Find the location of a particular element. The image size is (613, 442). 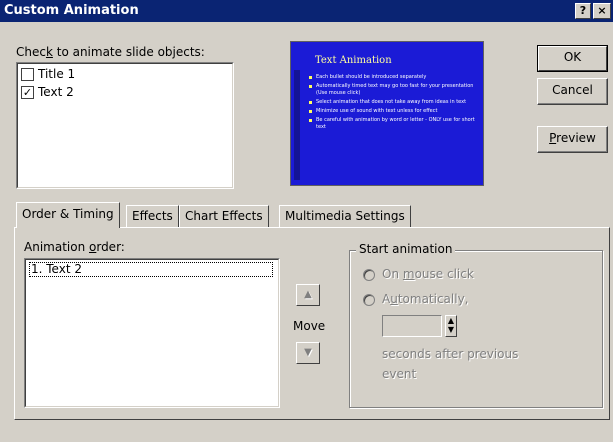

on-mouse-click-radio is located at coordinates (369, 275).